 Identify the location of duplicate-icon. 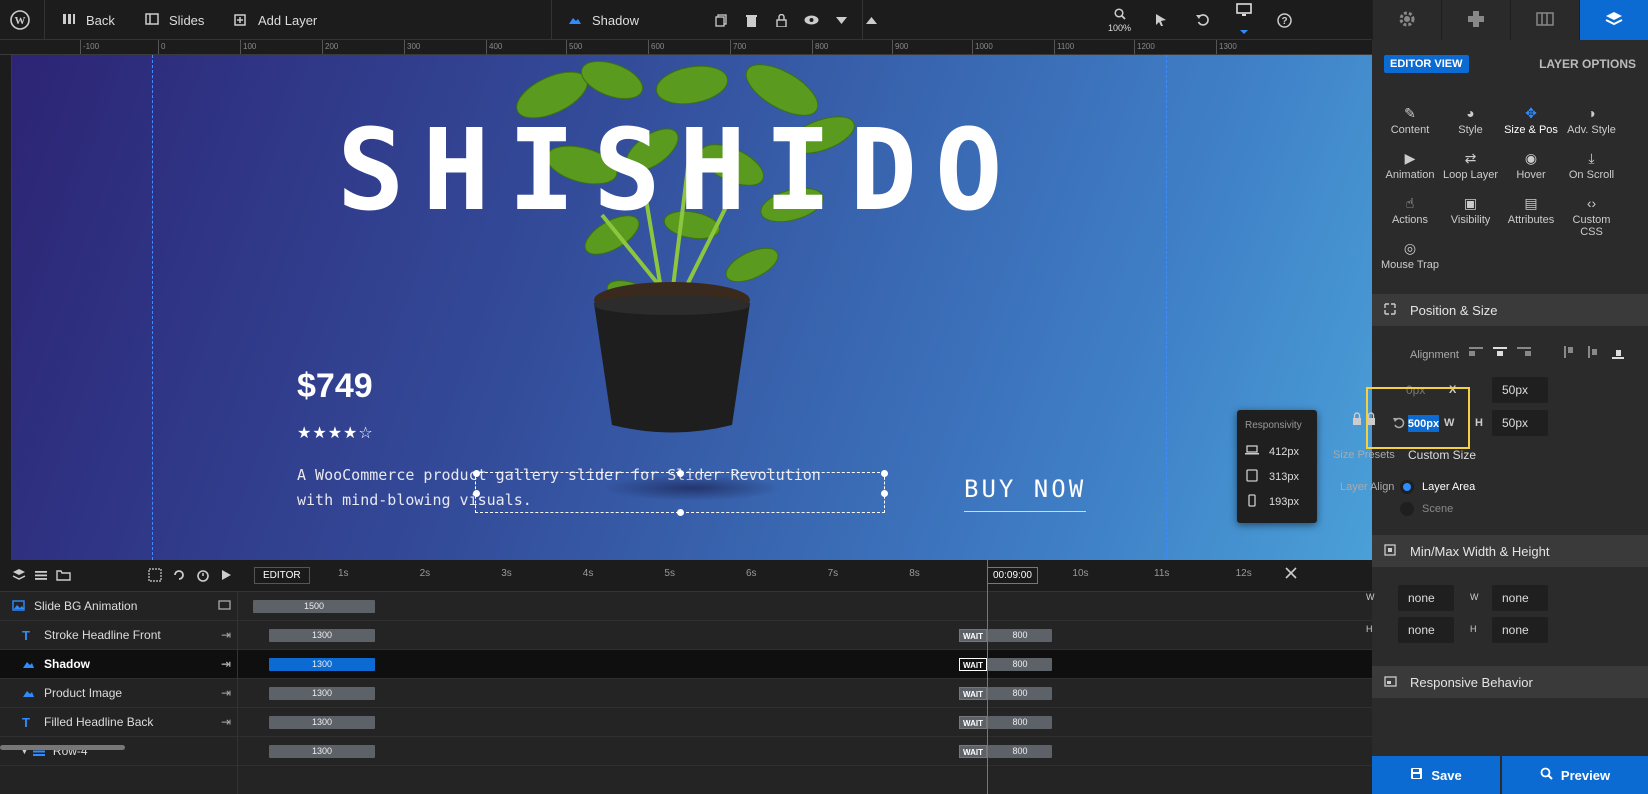
(721, 20).